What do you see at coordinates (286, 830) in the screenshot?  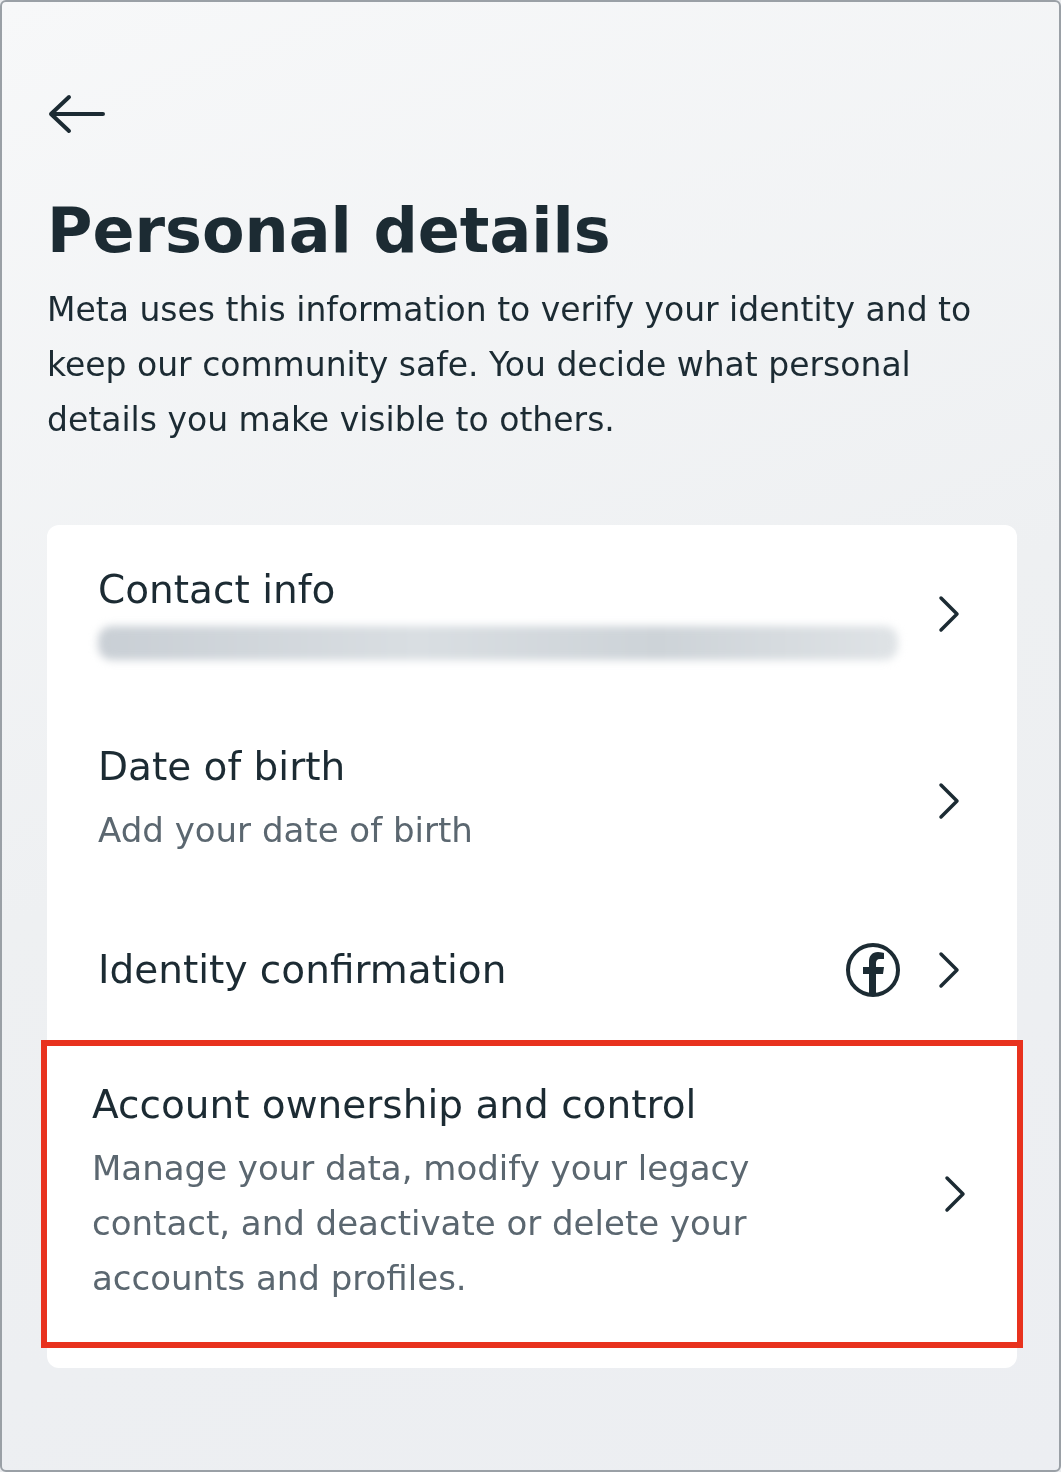 I see `row-subtitle: Add your date of birth` at bounding box center [286, 830].